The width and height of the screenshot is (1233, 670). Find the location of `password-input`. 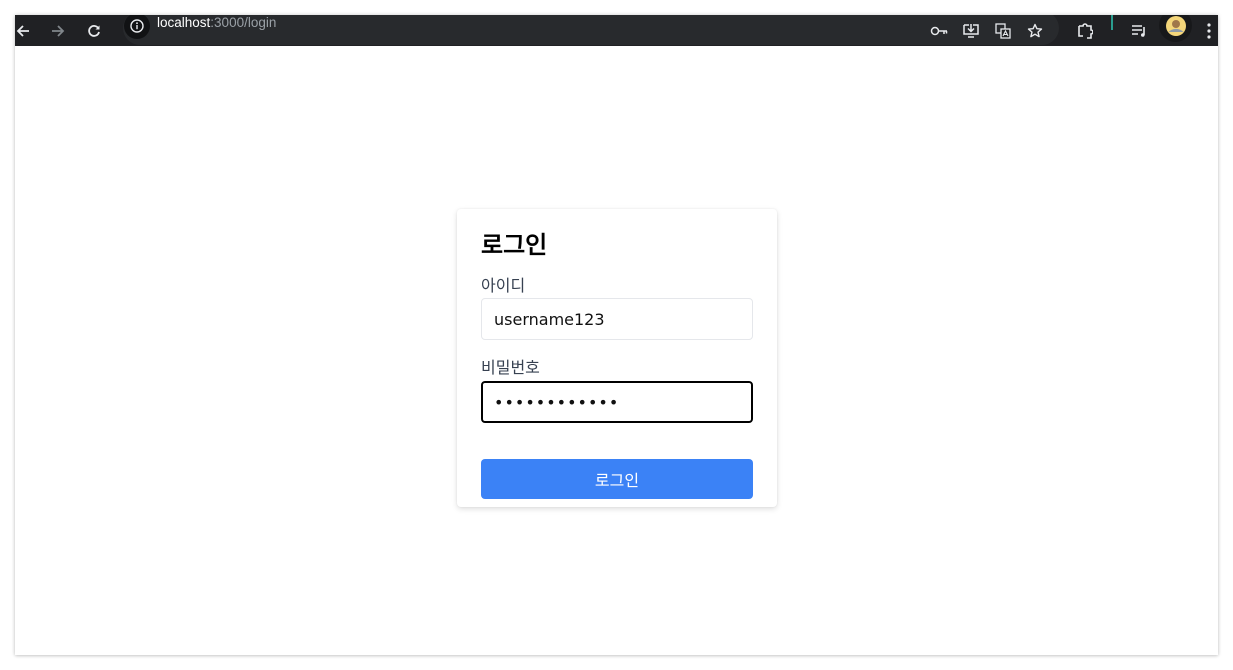

password-input is located at coordinates (617, 402).